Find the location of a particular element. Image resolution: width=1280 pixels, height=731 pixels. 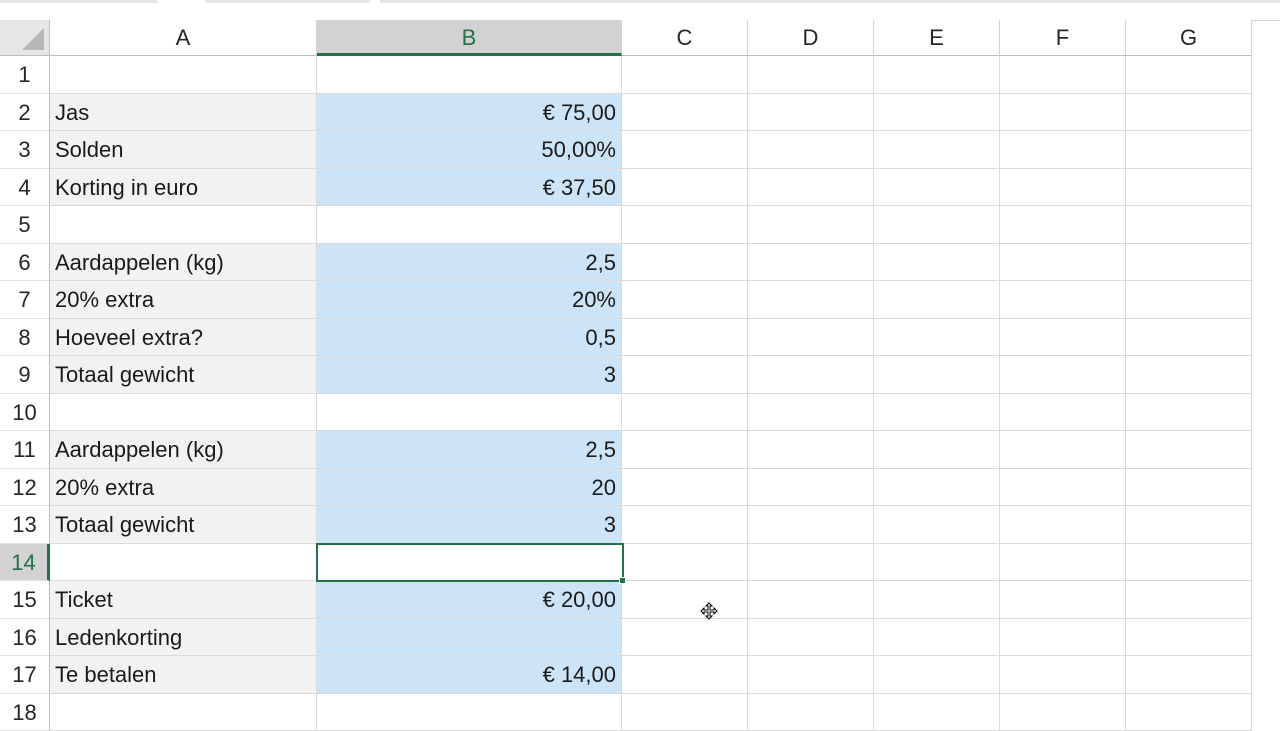

cell-f15 is located at coordinates (1063, 600).